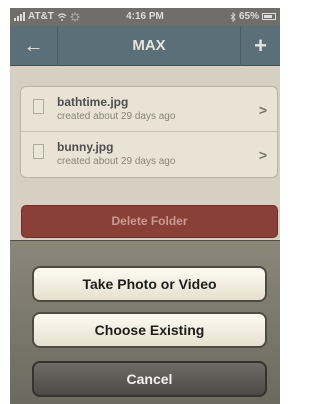 This screenshot has width=320, height=404. I want to click on bluetooth-icon, so click(233, 16).